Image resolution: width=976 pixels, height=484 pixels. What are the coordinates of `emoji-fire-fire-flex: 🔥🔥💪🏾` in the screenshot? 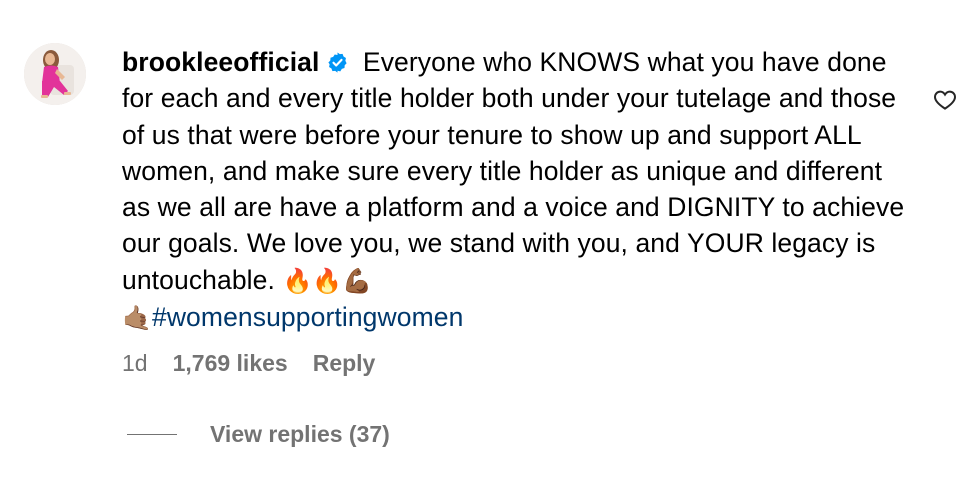 It's located at (327, 280).